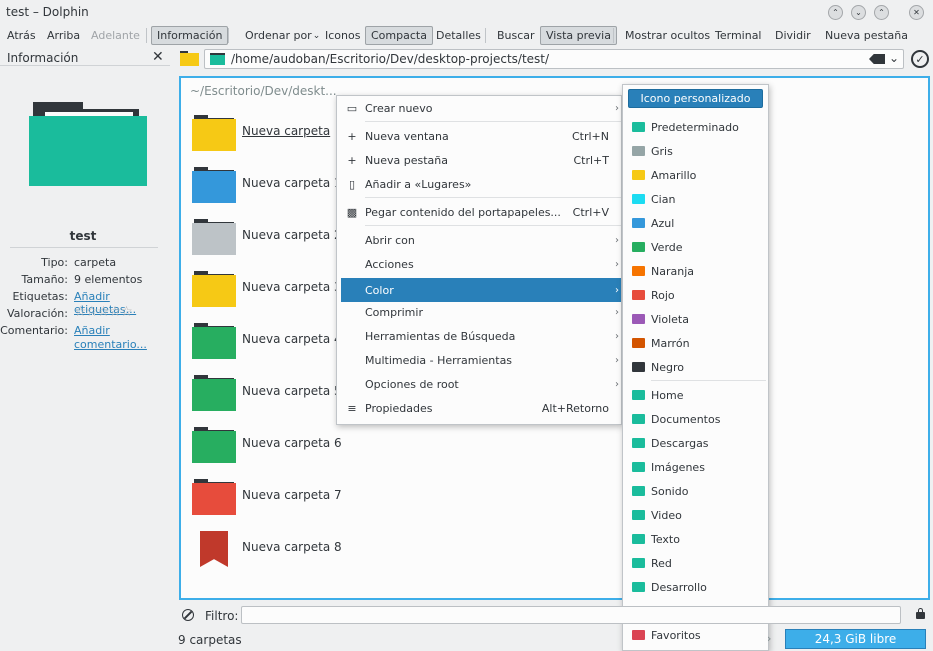  I want to click on tags-label: Etiquetas:, so click(40, 296).